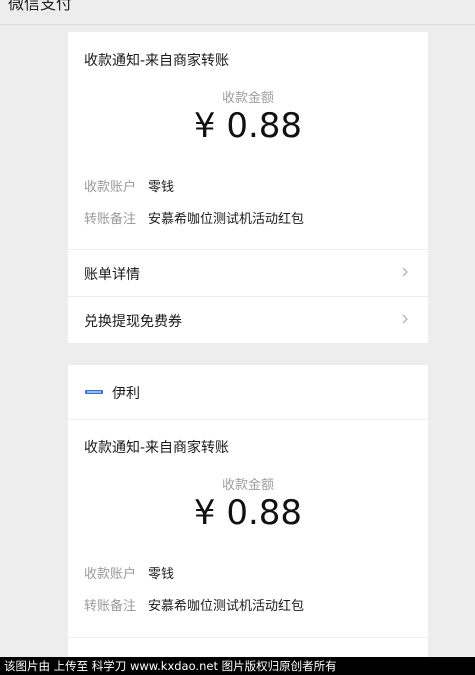 The height and width of the screenshot is (675, 475). What do you see at coordinates (248, 273) in the screenshot?
I see `bill-detail-row: 账单详情` at bounding box center [248, 273].